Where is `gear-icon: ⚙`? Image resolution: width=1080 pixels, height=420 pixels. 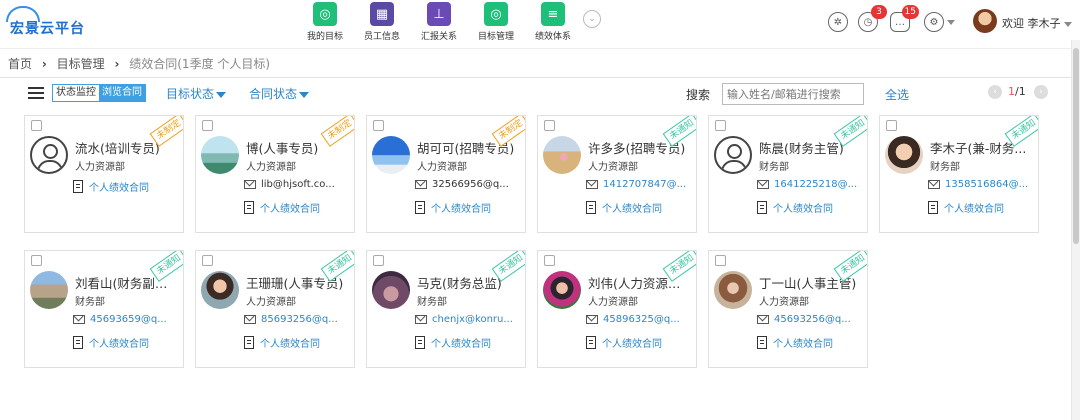
gear-icon: ⚙ is located at coordinates (934, 22).